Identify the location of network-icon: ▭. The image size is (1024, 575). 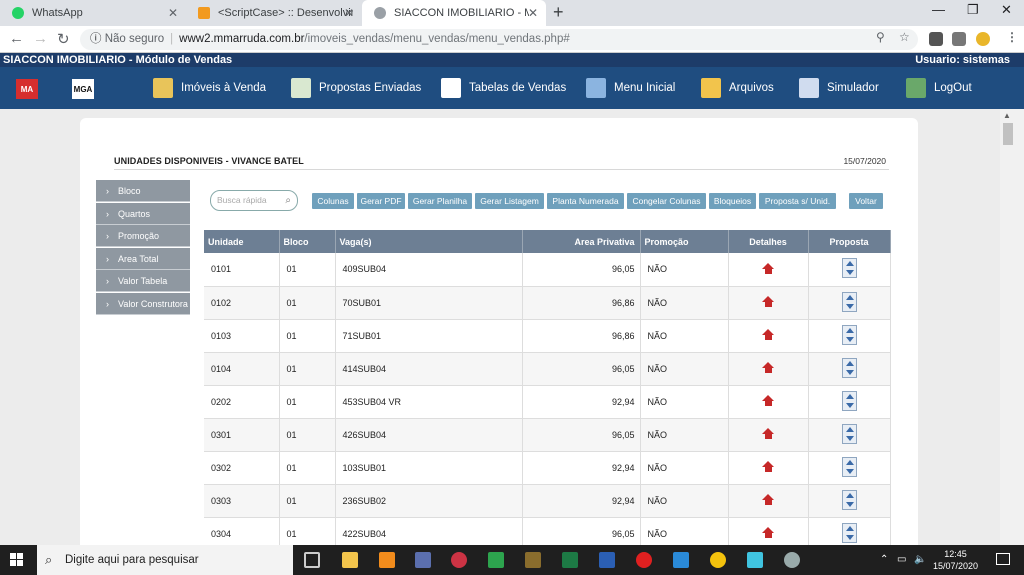
(901, 559).